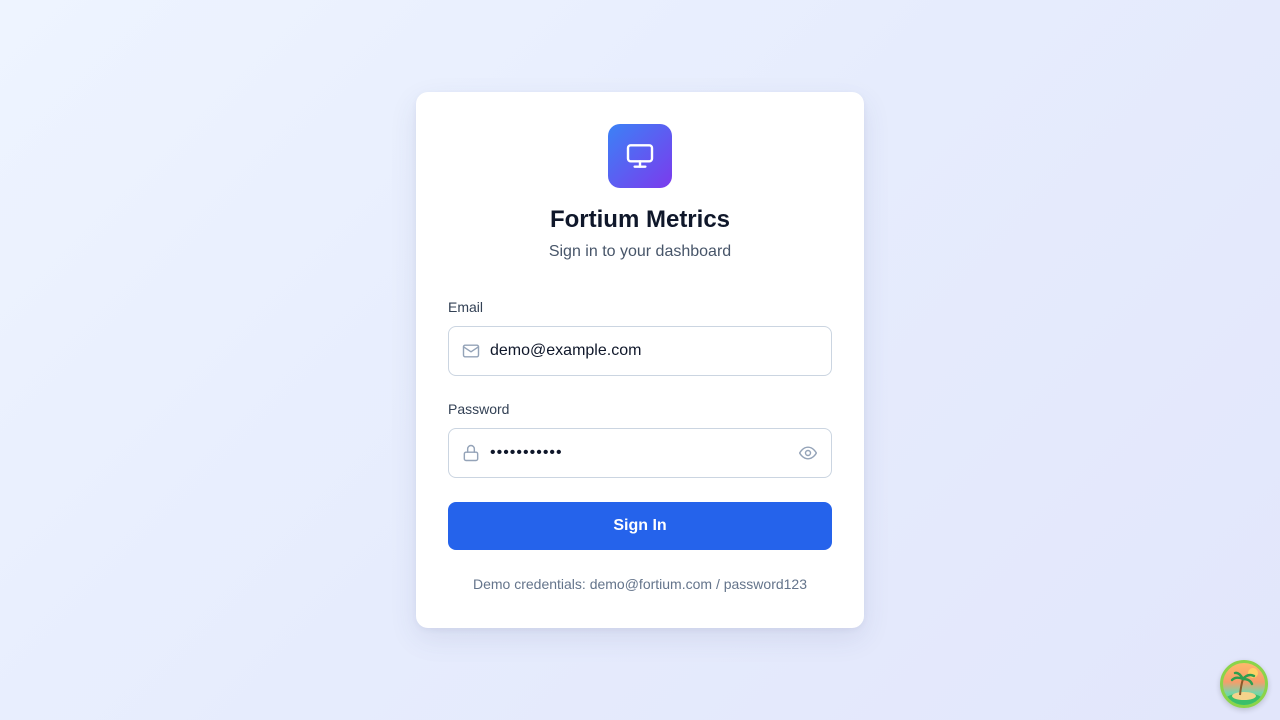 The height and width of the screenshot is (720, 1280). I want to click on island-avatar-icon, so click(1244, 684).